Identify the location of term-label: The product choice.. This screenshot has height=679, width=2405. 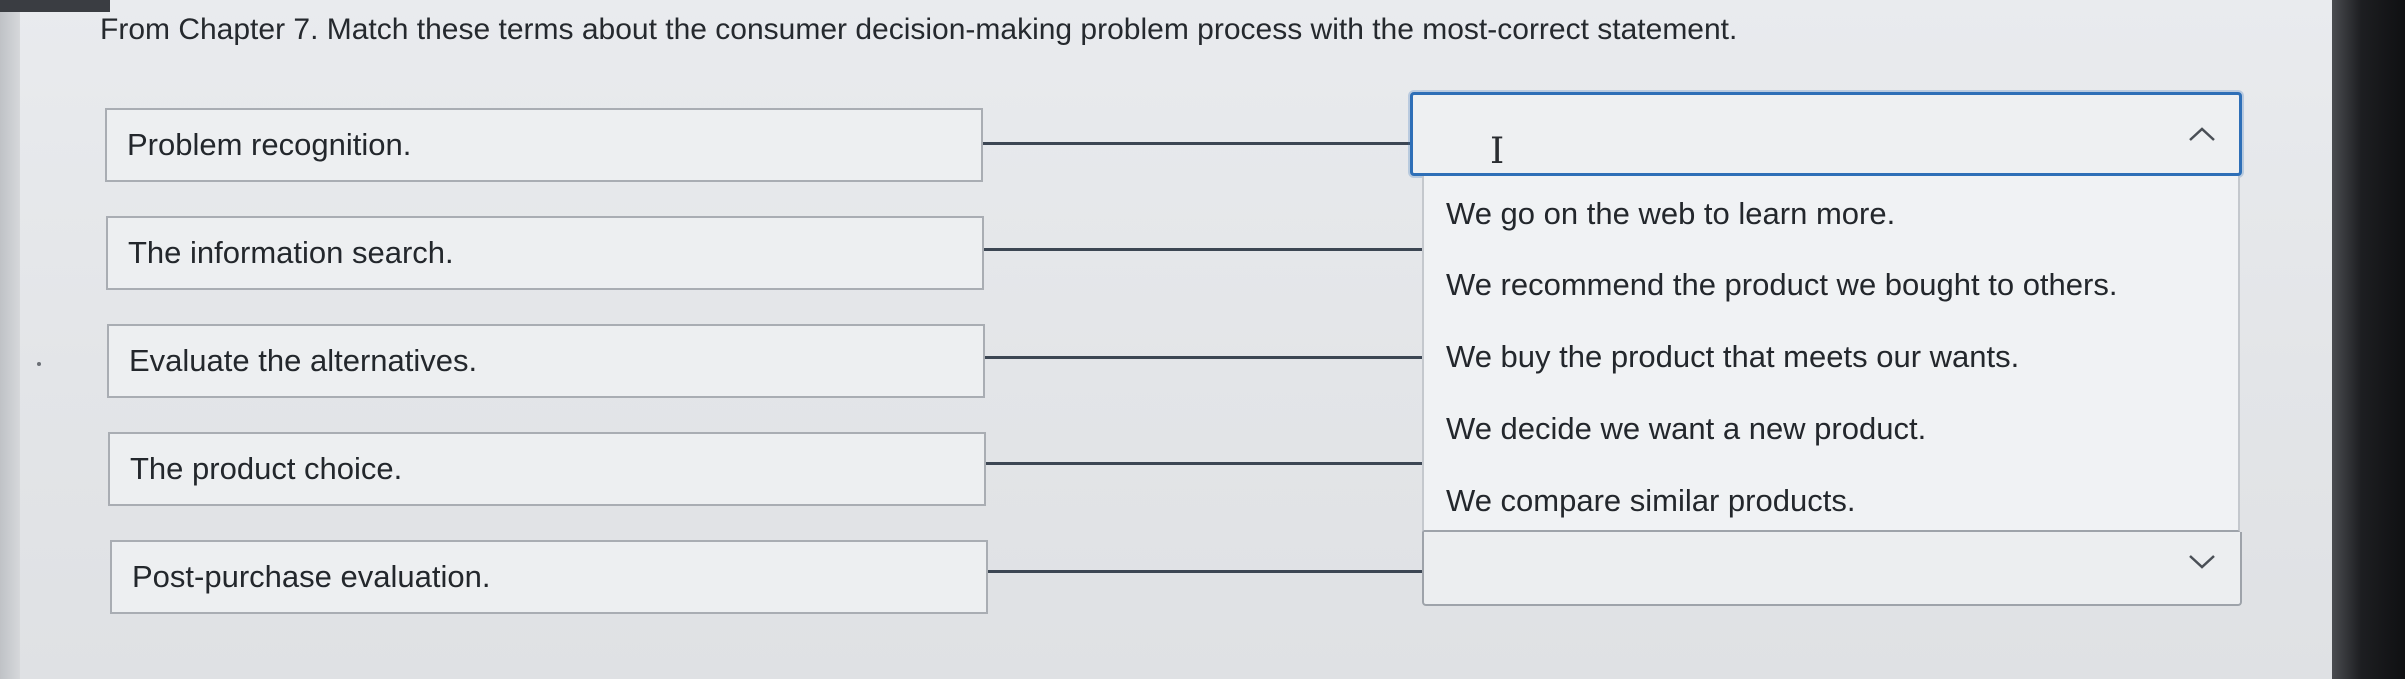
(266, 468).